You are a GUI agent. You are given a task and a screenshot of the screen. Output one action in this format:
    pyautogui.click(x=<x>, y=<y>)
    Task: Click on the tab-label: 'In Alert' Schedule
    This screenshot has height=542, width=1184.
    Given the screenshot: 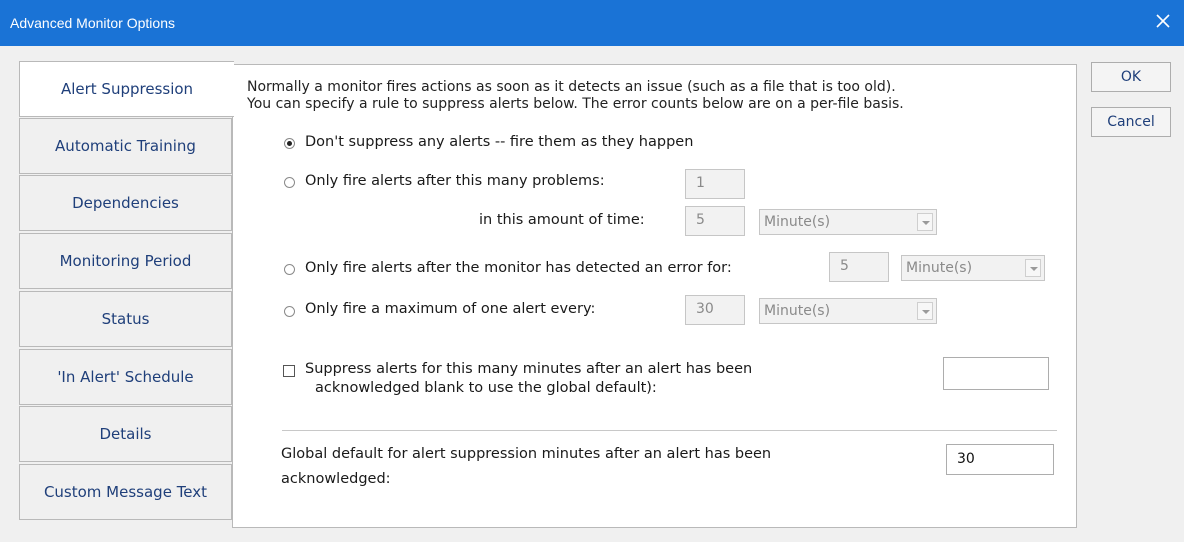 What is the action you would take?
    pyautogui.click(x=125, y=377)
    